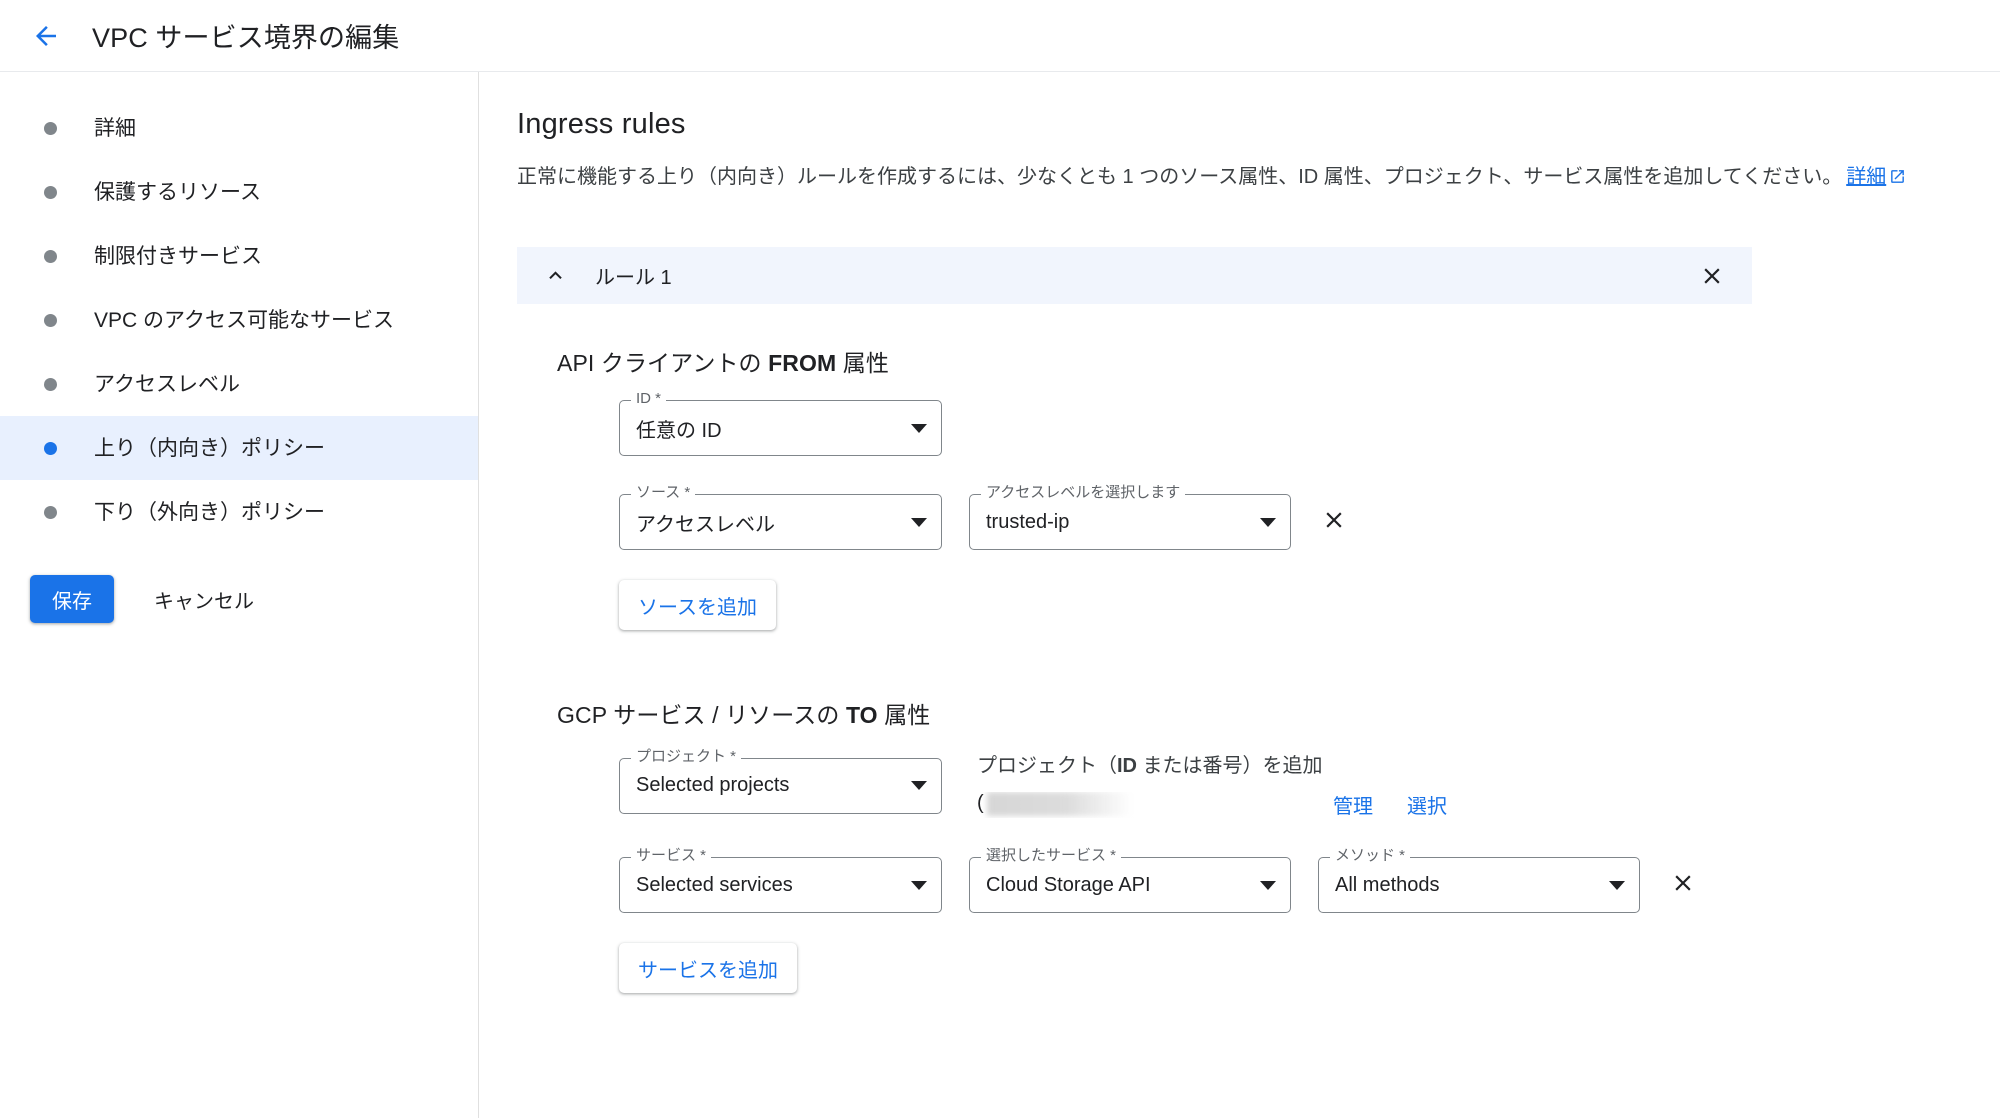 The width and height of the screenshot is (2000, 1118). What do you see at coordinates (1334, 522) in the screenshot?
I see `remove-source-button` at bounding box center [1334, 522].